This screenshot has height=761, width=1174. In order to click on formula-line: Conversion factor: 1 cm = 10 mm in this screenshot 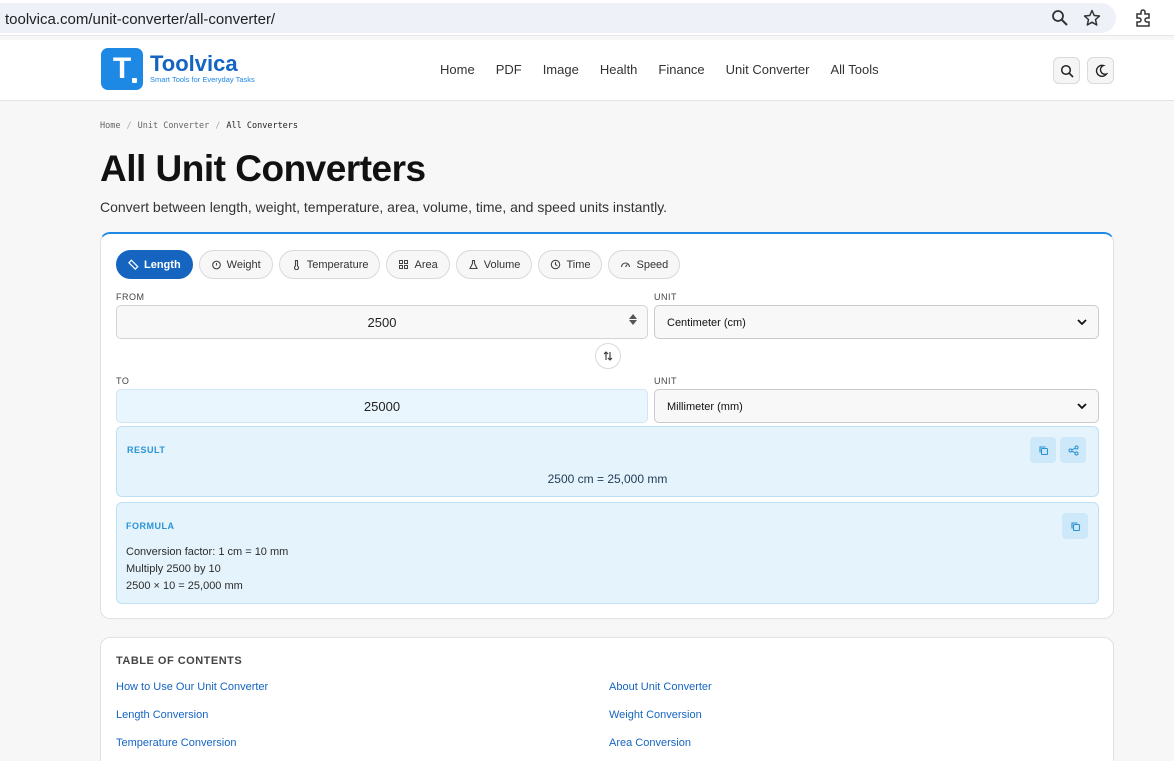, I will do `click(207, 552)`.